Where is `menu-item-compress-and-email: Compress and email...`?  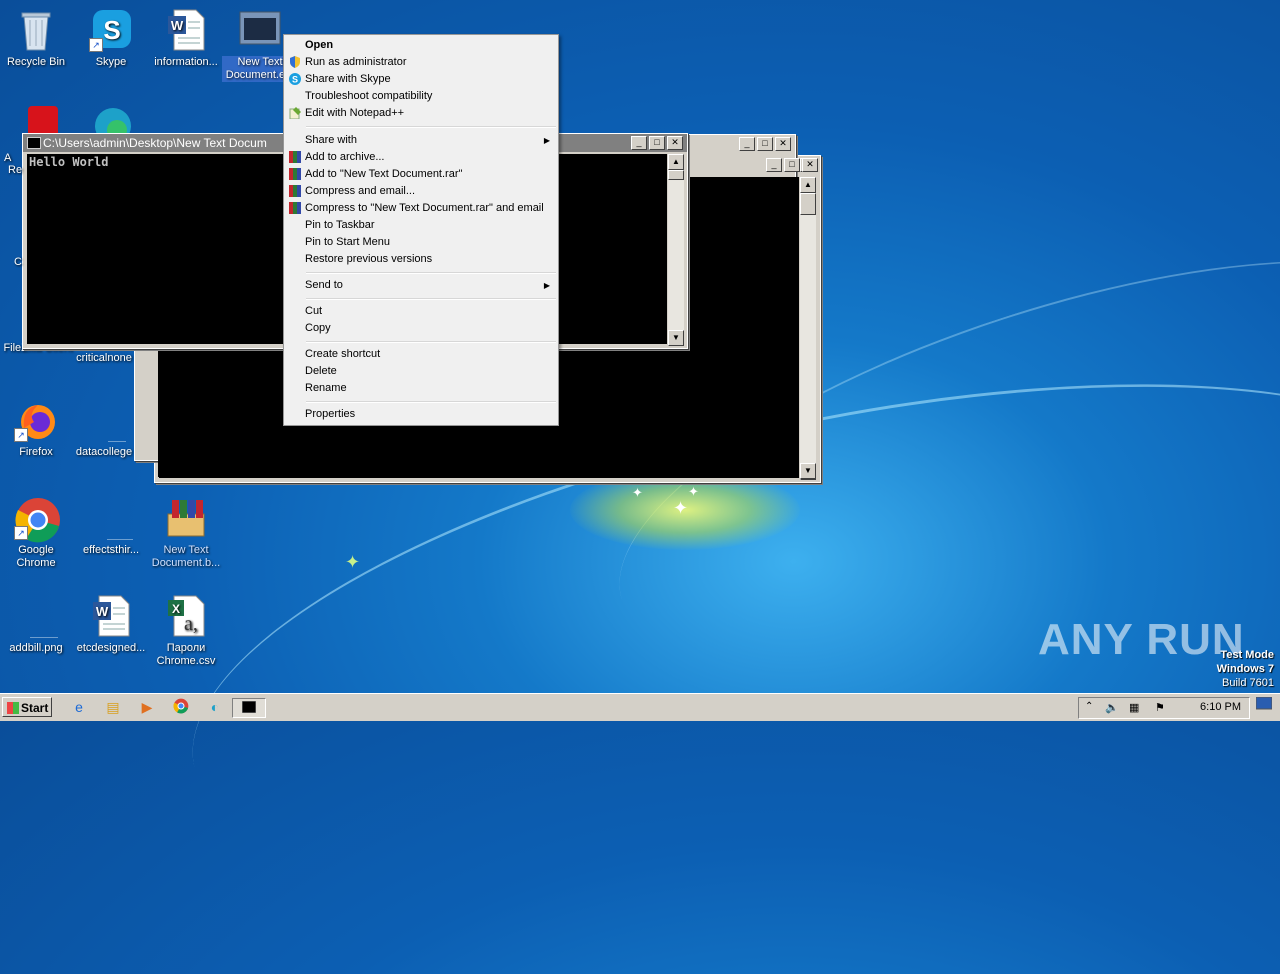 menu-item-compress-and-email: Compress and email... is located at coordinates (421, 191).